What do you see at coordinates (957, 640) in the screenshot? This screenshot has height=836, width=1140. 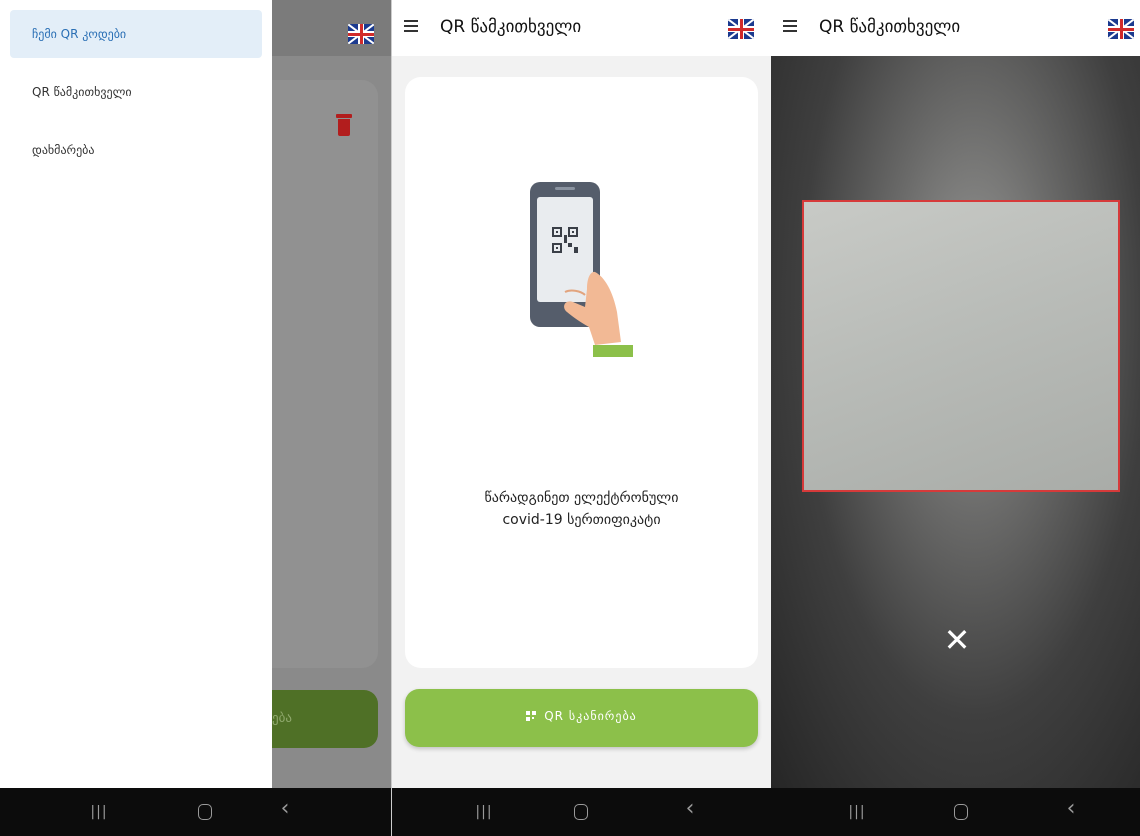 I see `close-icon: ✕` at bounding box center [957, 640].